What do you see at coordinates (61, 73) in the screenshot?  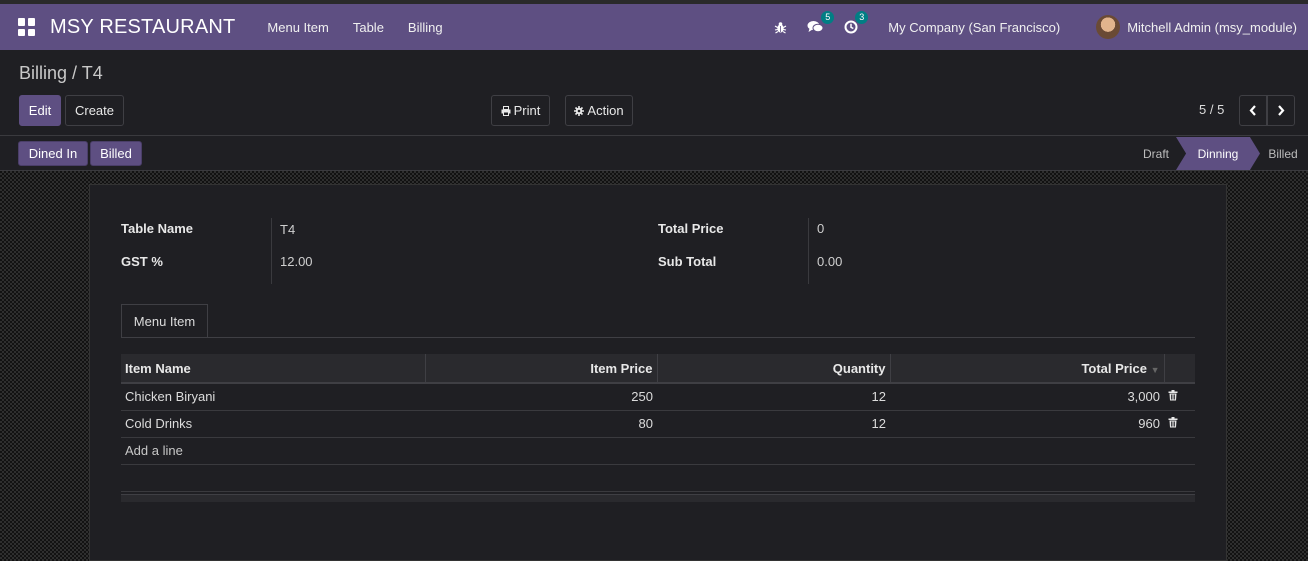 I see `breadcrumb: Billing / T4` at bounding box center [61, 73].